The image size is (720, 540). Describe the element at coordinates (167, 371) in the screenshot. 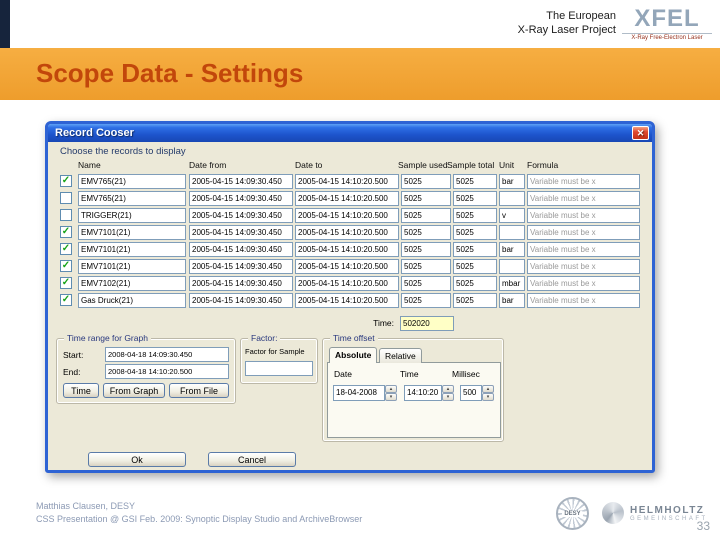

I see `end-field: 2008-04-18 14:10:20.500` at that location.